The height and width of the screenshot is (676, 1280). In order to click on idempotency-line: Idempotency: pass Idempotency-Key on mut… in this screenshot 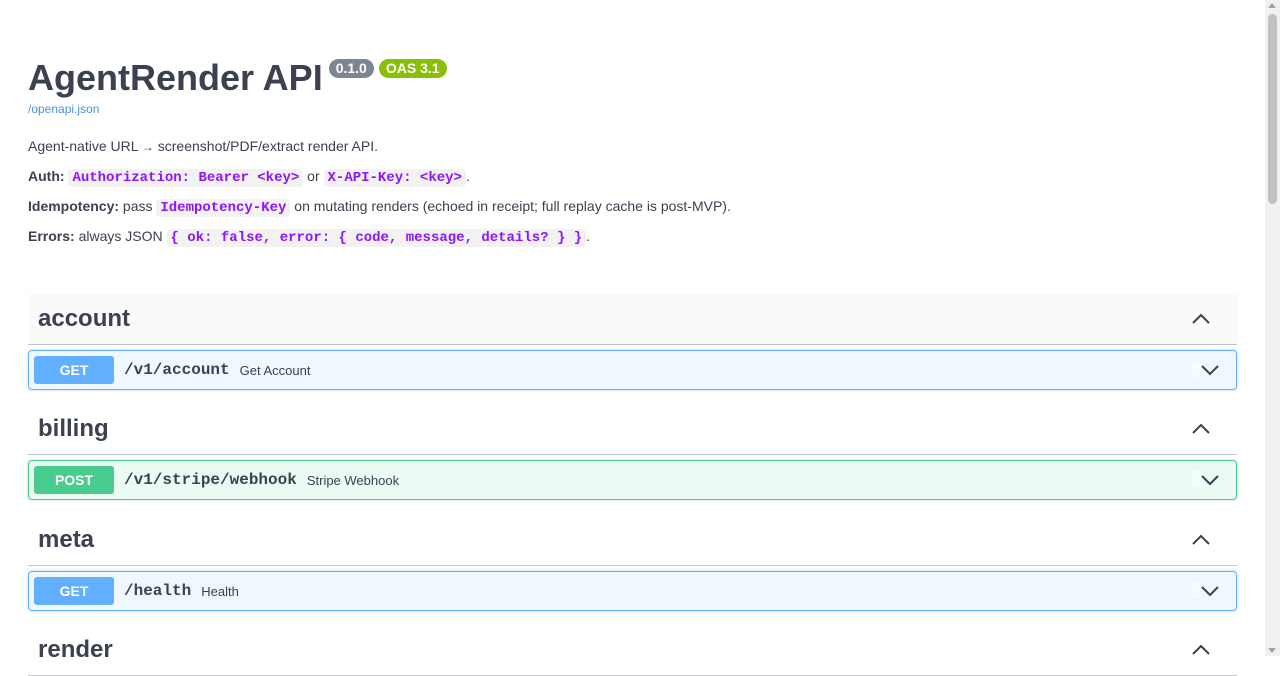, I will do `click(379, 207)`.